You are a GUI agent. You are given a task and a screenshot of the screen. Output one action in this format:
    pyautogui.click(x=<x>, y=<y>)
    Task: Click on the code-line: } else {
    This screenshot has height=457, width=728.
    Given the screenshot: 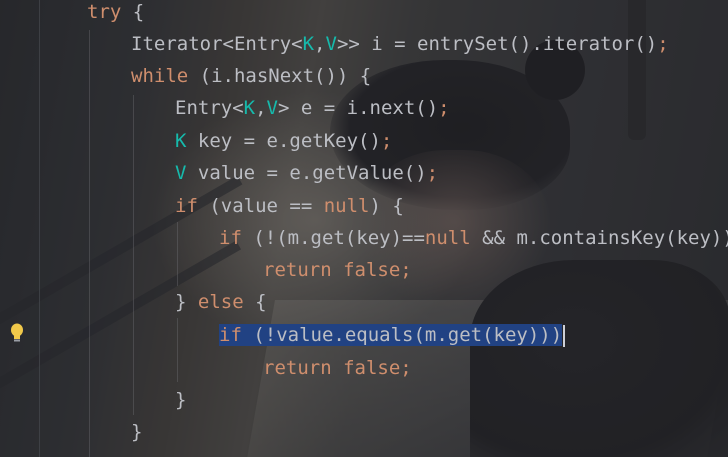 What is the action you would take?
    pyautogui.click(x=221, y=302)
    